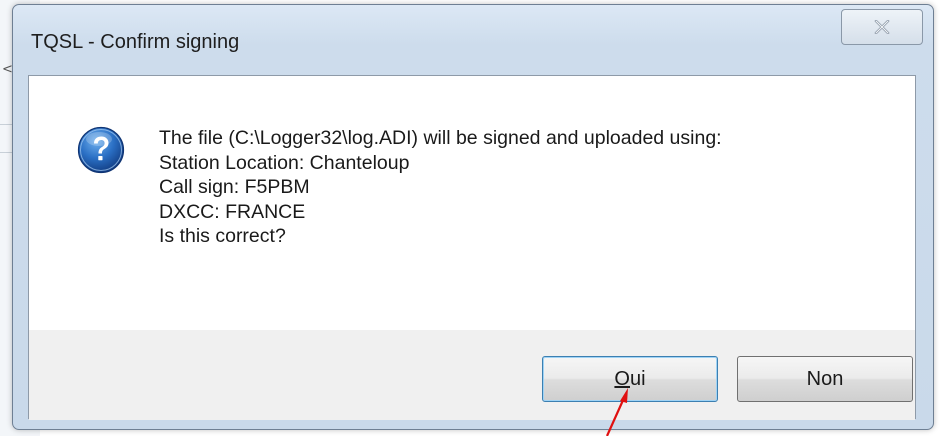  I want to click on no-label: Non, so click(825, 378).